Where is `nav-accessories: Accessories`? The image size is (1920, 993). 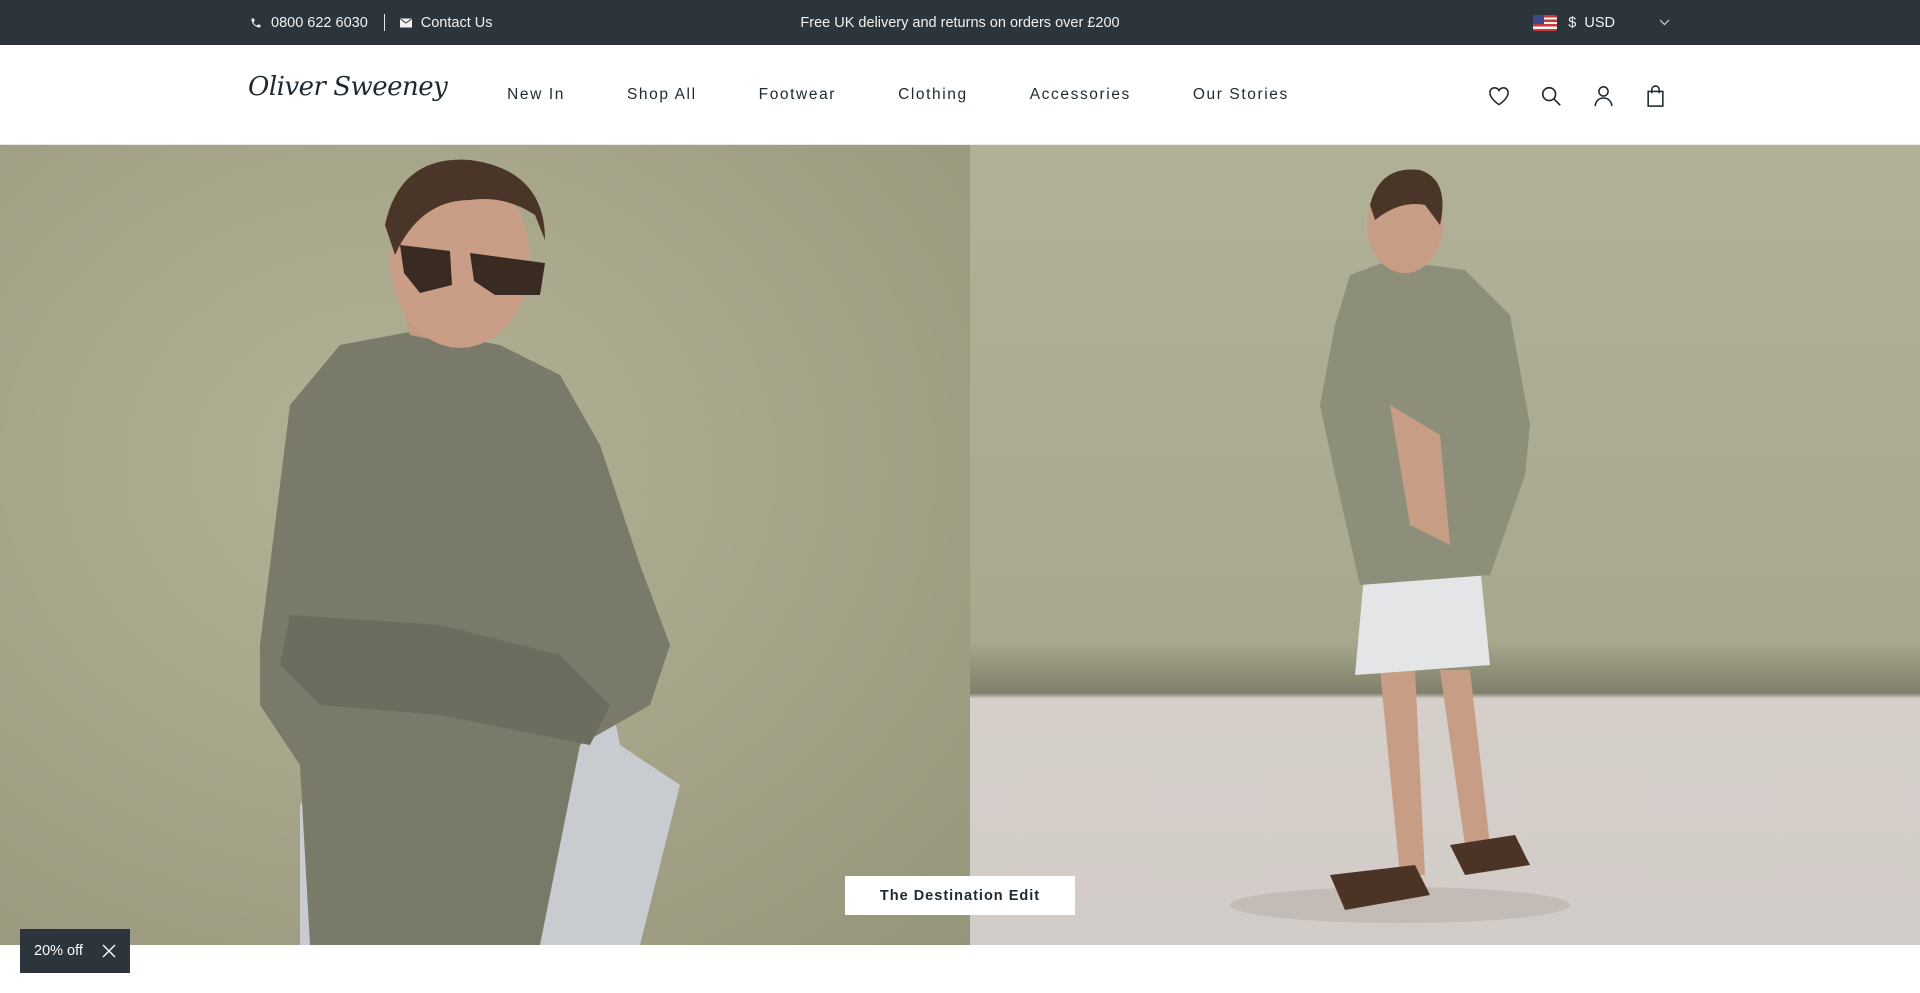 nav-accessories: Accessories is located at coordinates (1080, 95).